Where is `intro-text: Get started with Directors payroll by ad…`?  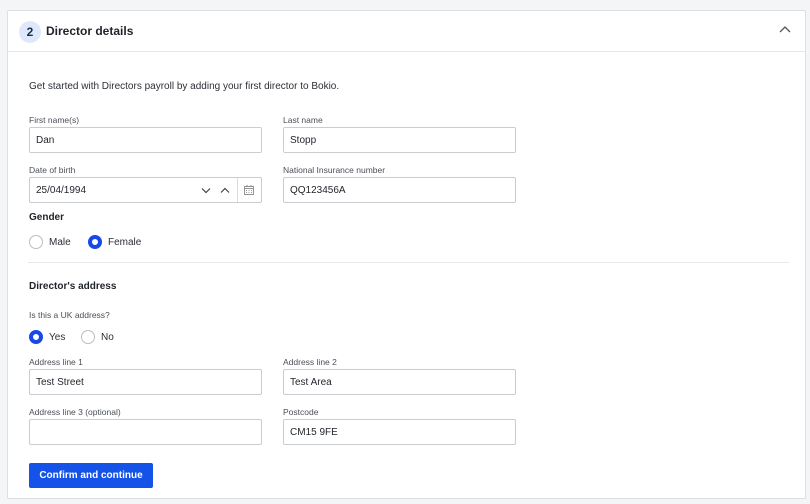
intro-text: Get started with Directors payroll by ad… is located at coordinates (184, 86).